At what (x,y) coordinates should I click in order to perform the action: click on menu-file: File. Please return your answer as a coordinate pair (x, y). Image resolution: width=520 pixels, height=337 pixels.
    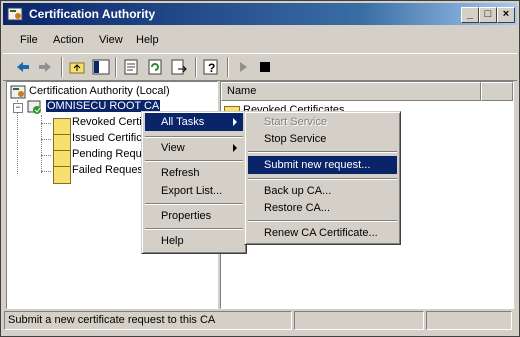
    Looking at the image, I should click on (29, 40).